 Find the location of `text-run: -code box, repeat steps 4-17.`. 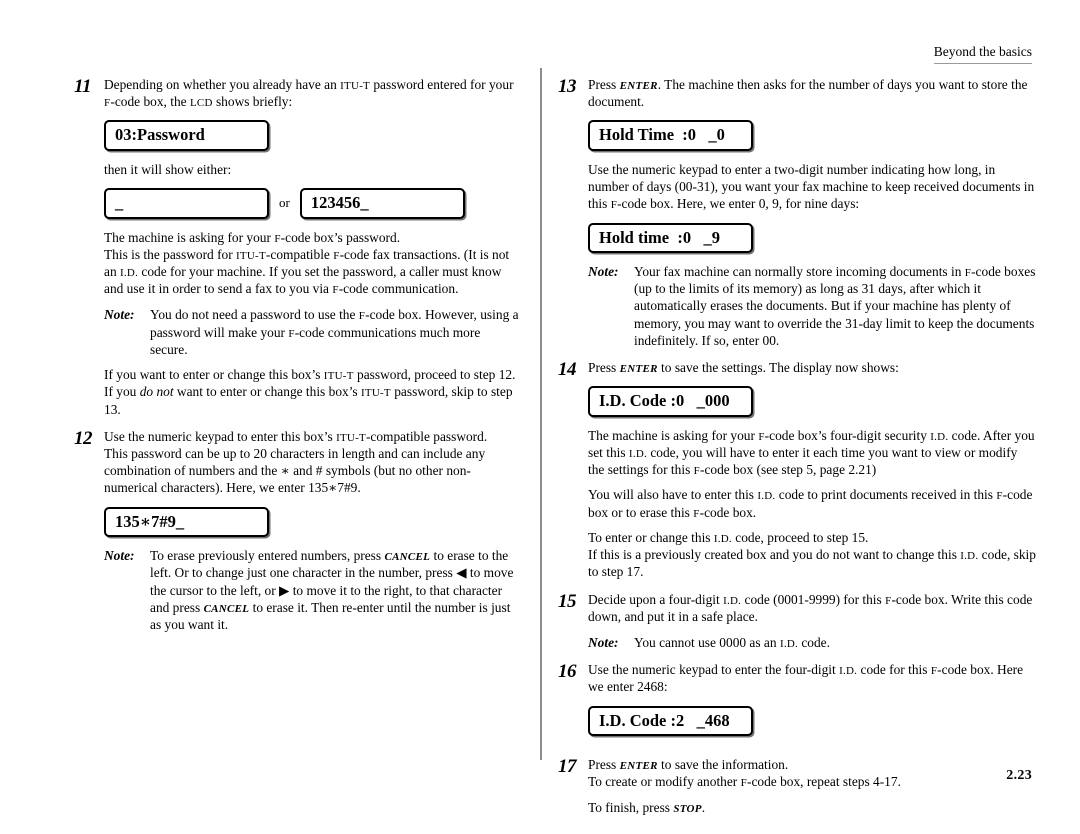

text-run: -code box, repeat steps 4-17. is located at coordinates (823, 782).